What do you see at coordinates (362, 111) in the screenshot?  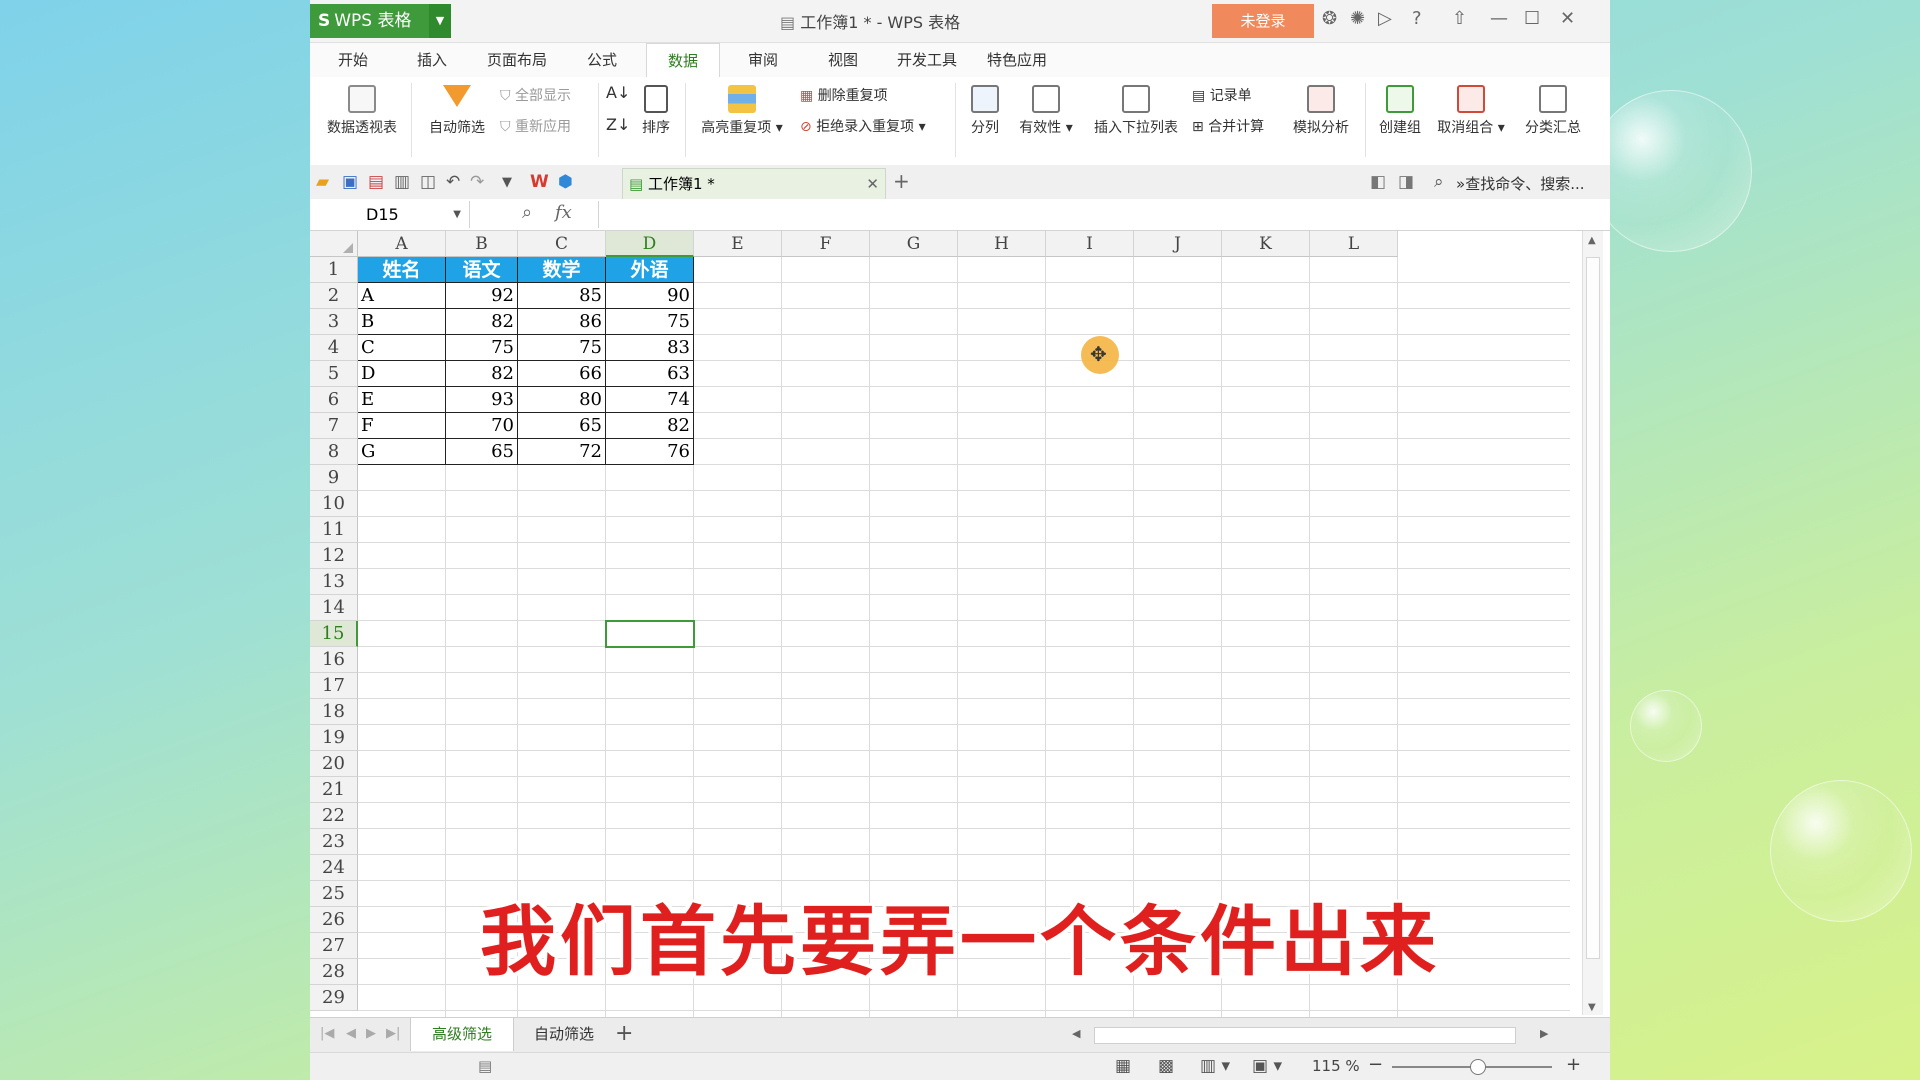 I see `pivot-table-button: 数据透视表` at bounding box center [362, 111].